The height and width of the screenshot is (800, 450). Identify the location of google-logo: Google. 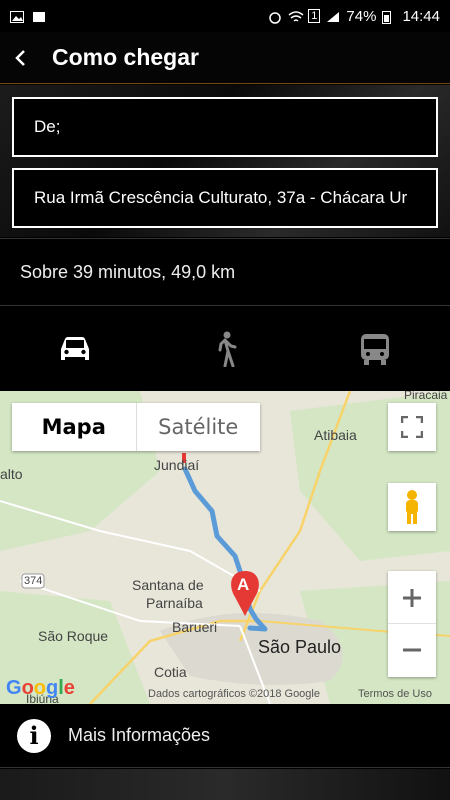
(40, 688).